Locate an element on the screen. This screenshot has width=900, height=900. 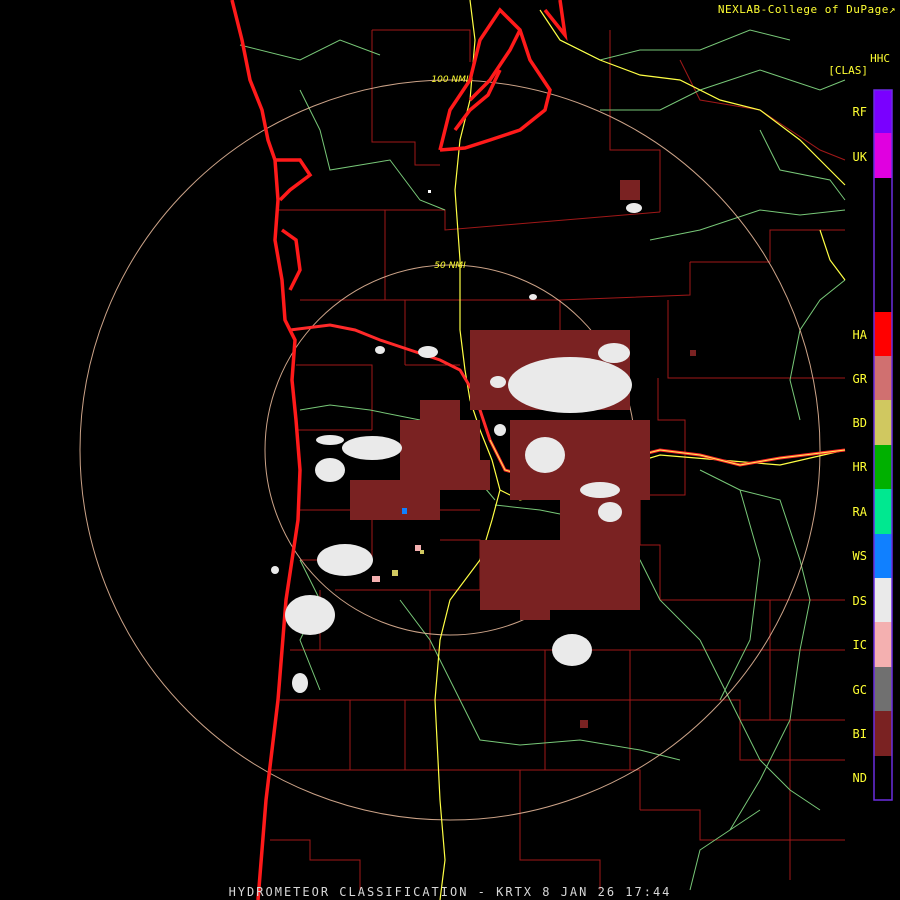
legend-swatch-gc is located at coordinates (883, 689).